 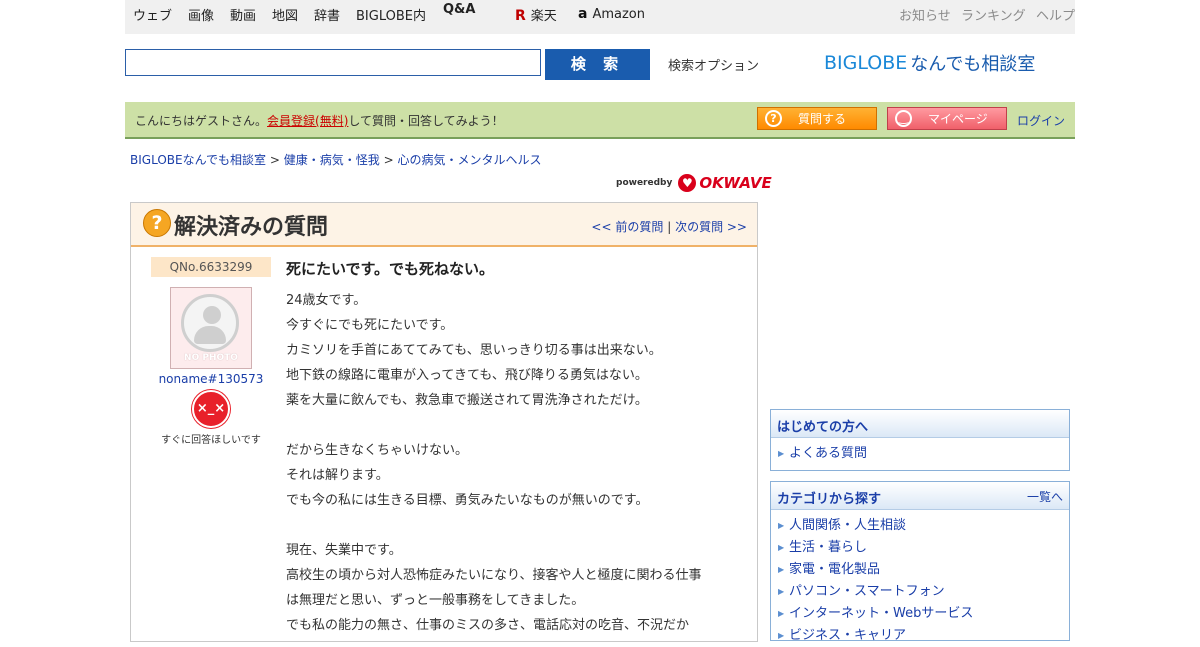 I want to click on register-link: 会員登録(無料), so click(x=307, y=121).